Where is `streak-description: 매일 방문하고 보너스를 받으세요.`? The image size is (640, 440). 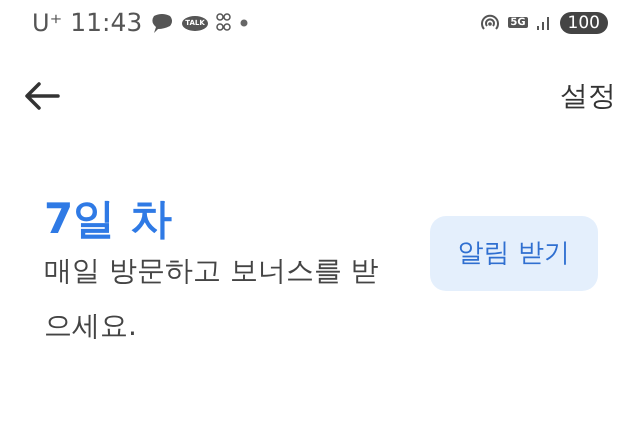 streak-description: 매일 방문하고 보너스를 받으세요. is located at coordinates (212, 298).